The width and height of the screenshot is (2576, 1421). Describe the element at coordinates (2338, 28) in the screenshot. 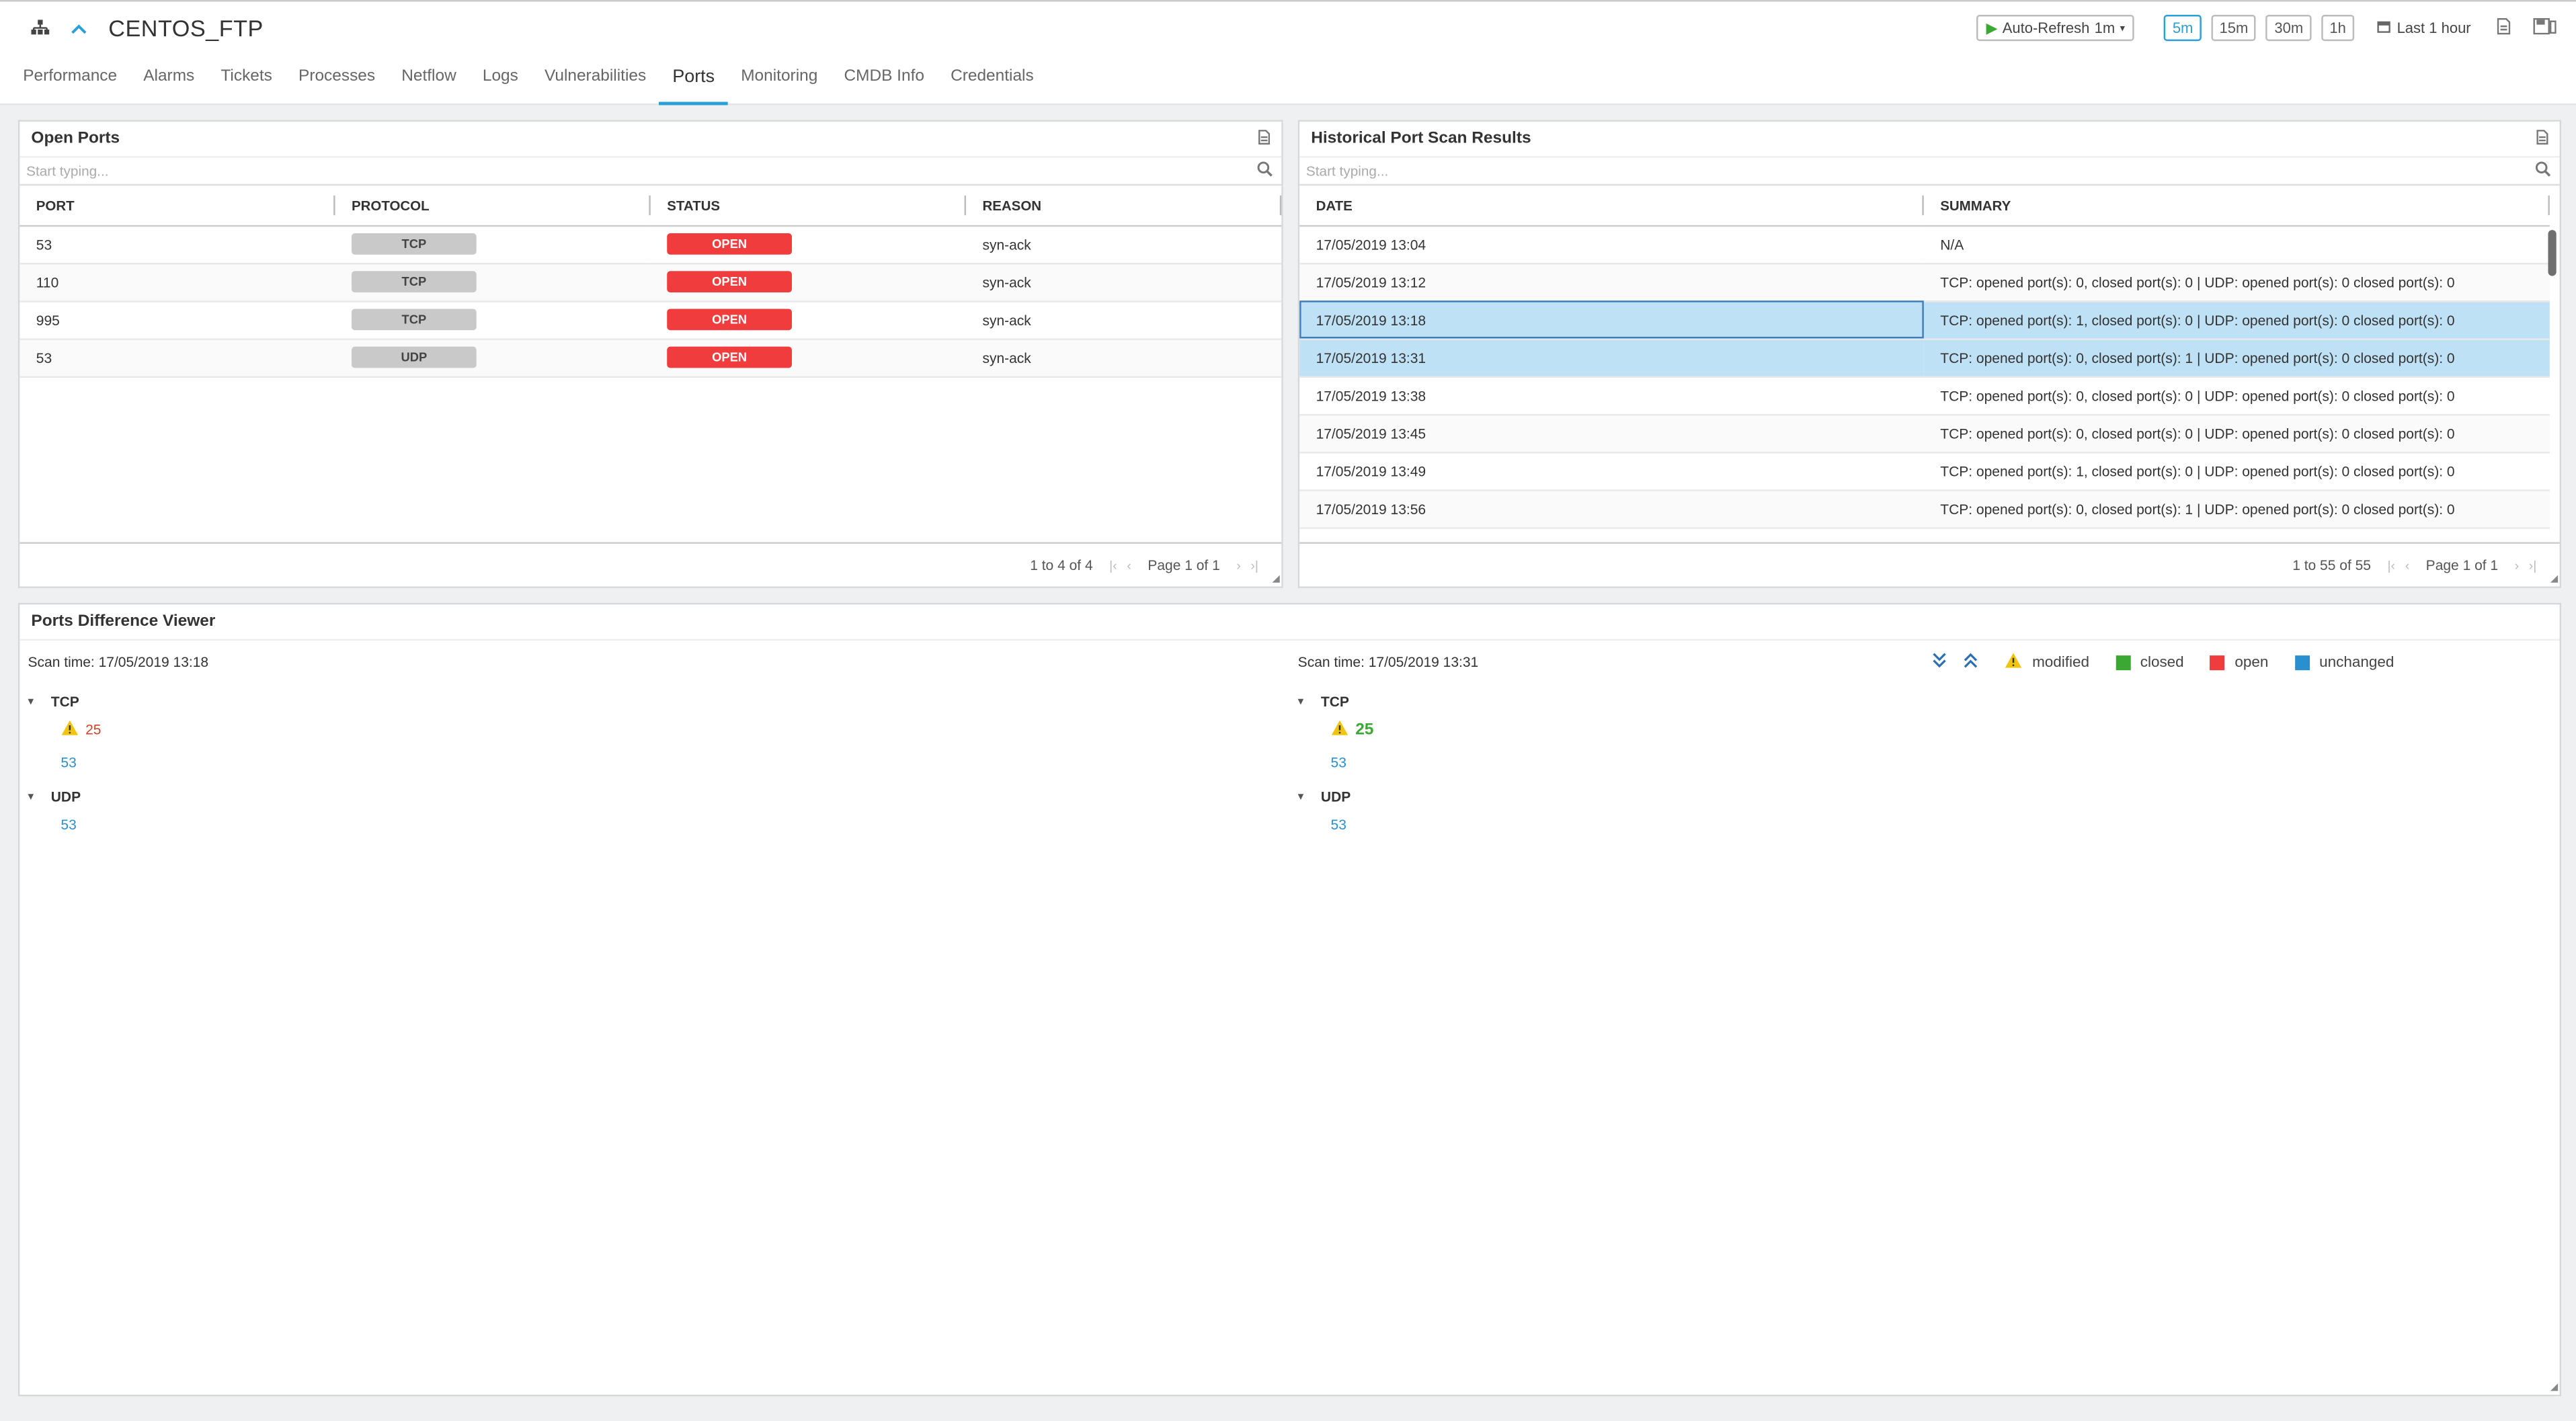

I see `range-1h-button: 1h` at that location.